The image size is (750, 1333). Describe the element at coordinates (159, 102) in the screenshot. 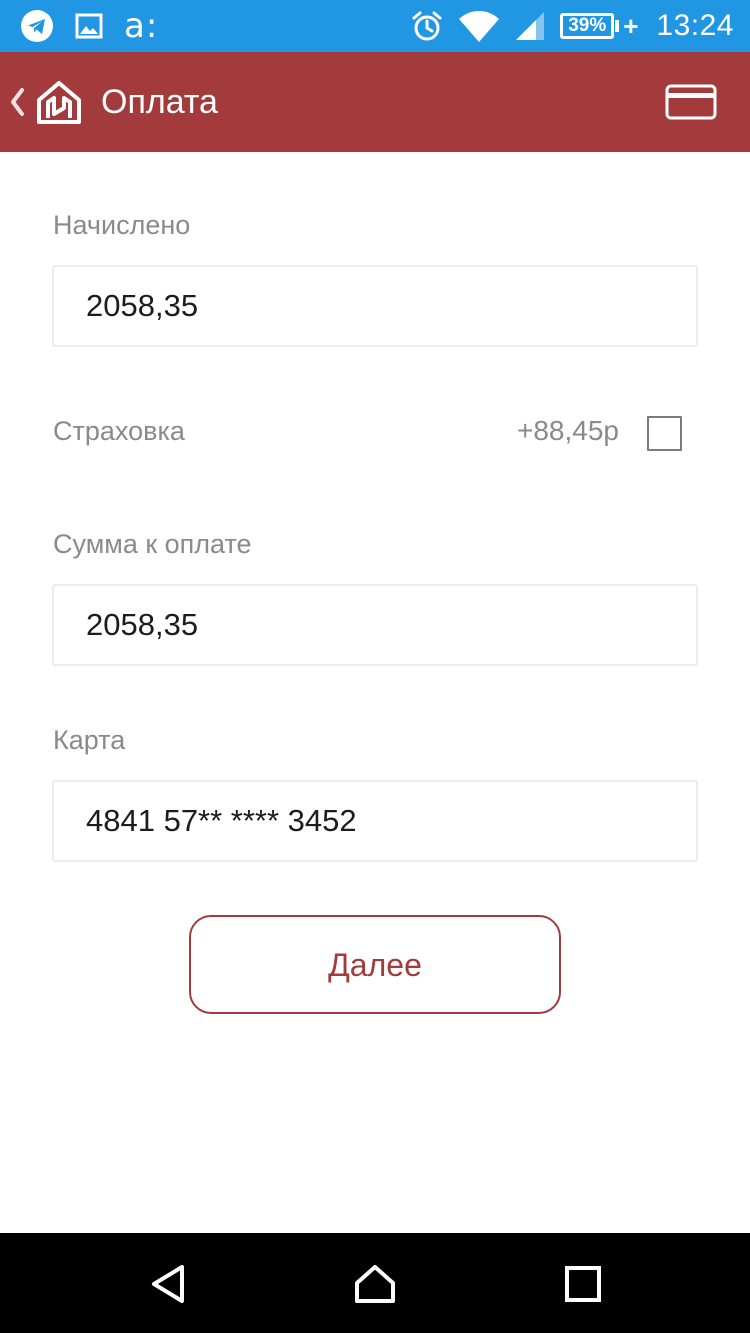

I see `page-title: Оплата` at that location.